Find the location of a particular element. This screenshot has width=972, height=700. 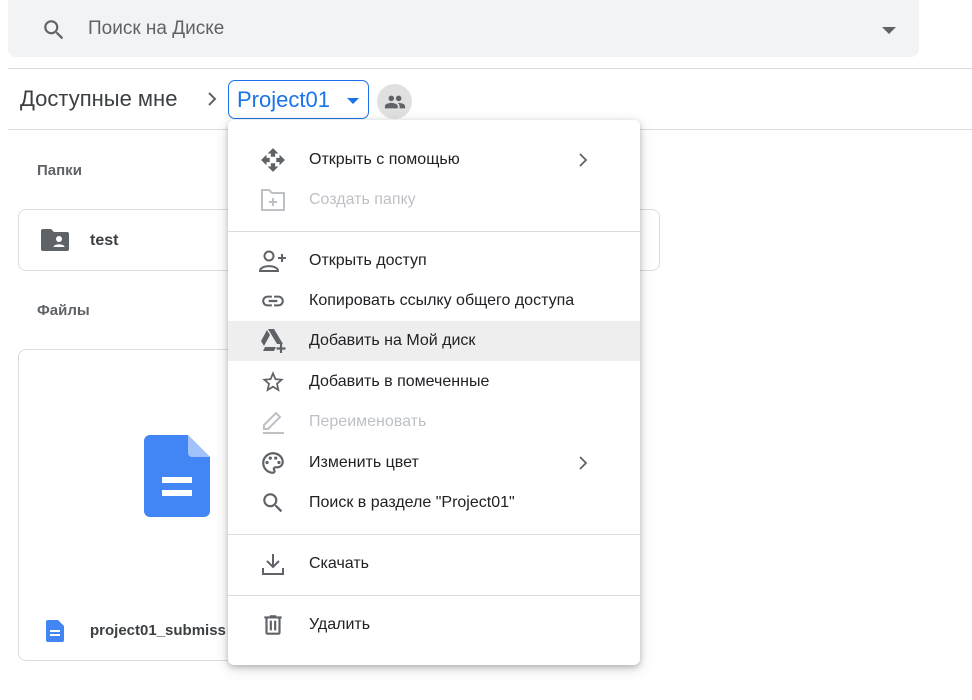

menu-item-label: Открыть с помощью is located at coordinates (384, 159).